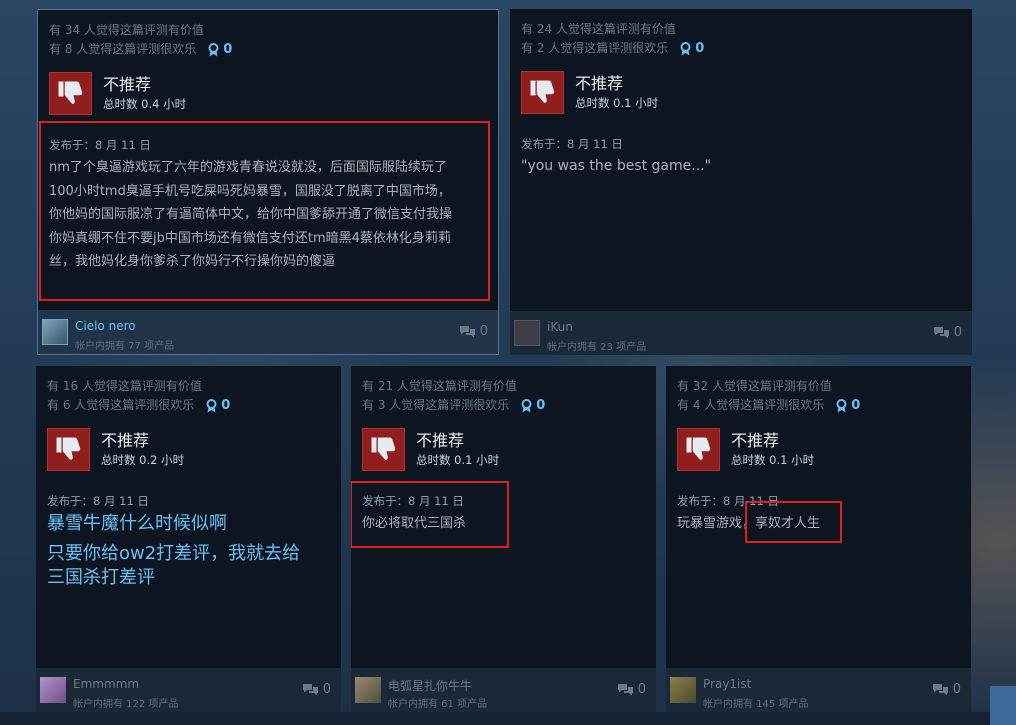 Image resolution: width=1016 pixels, height=725 pixels. I want to click on verdict: 不推荐 总时数 0.2 小时, so click(115, 449).